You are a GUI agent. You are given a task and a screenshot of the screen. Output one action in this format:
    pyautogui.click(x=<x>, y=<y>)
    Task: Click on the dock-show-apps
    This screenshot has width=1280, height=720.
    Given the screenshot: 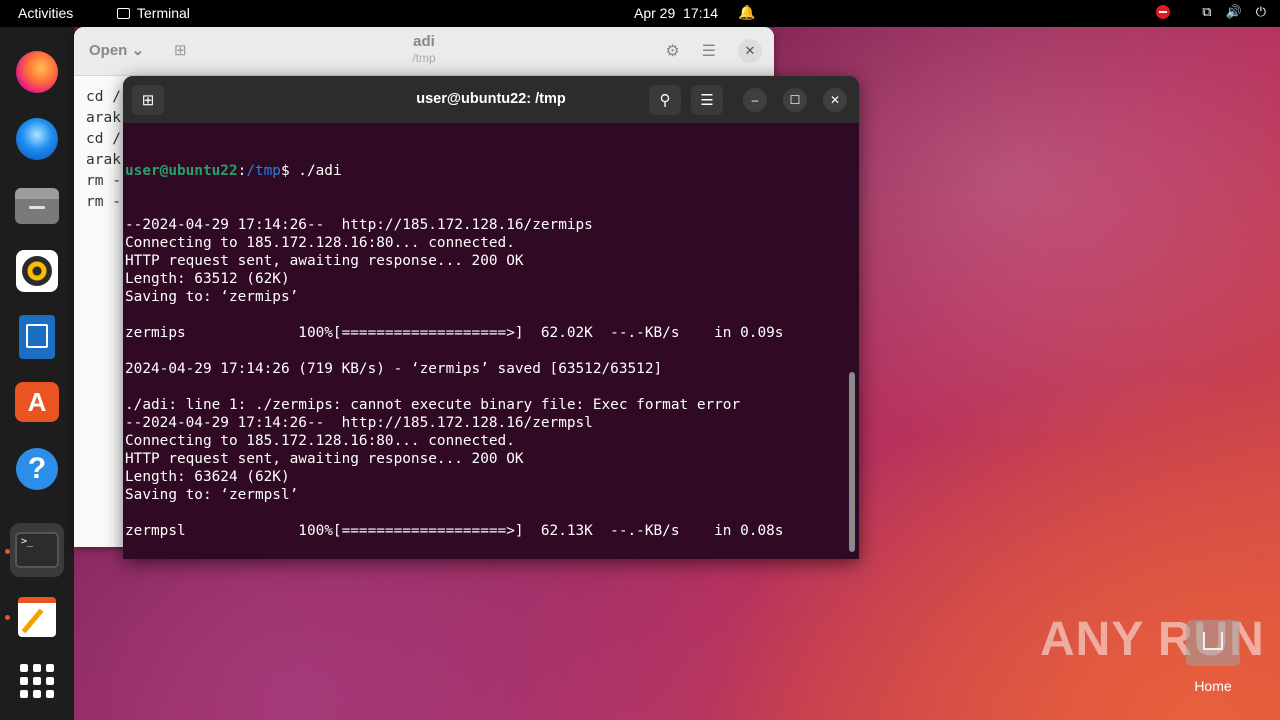 What is the action you would take?
    pyautogui.click(x=37, y=681)
    